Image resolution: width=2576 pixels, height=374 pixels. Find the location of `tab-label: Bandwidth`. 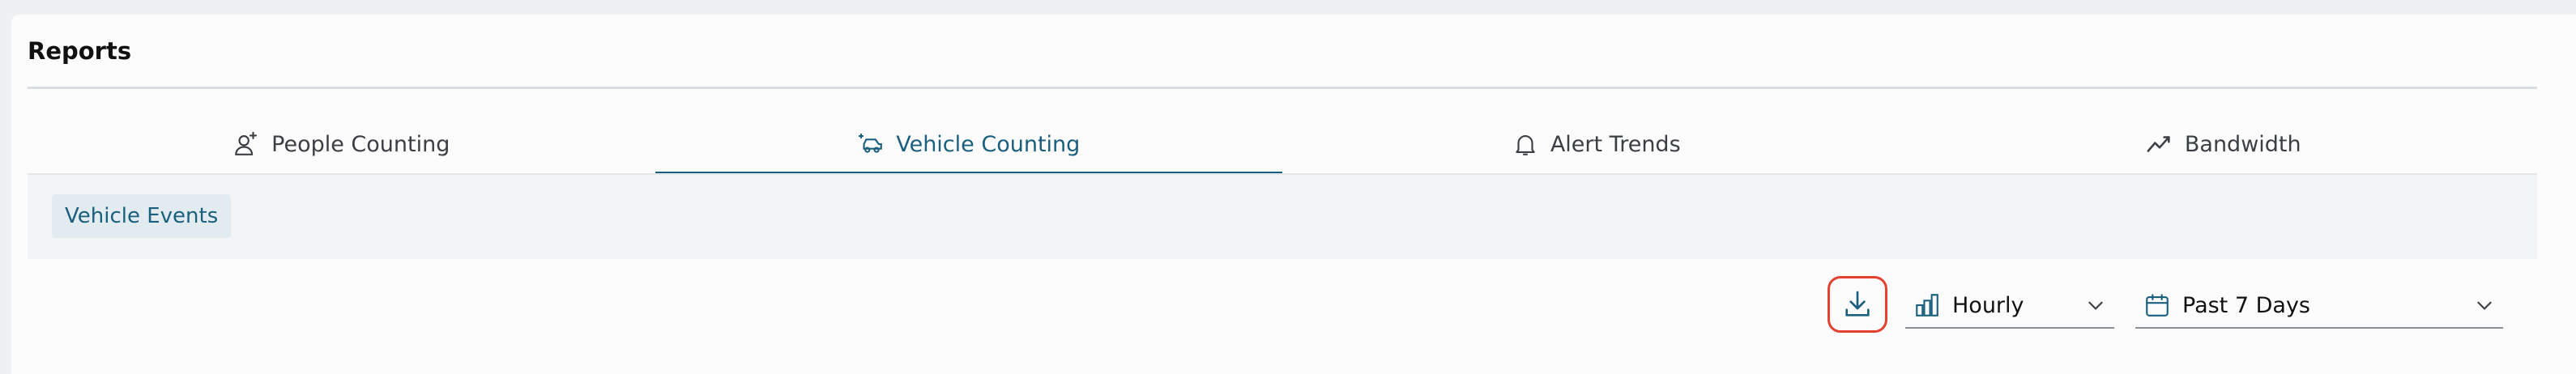

tab-label: Bandwidth is located at coordinates (2242, 144).